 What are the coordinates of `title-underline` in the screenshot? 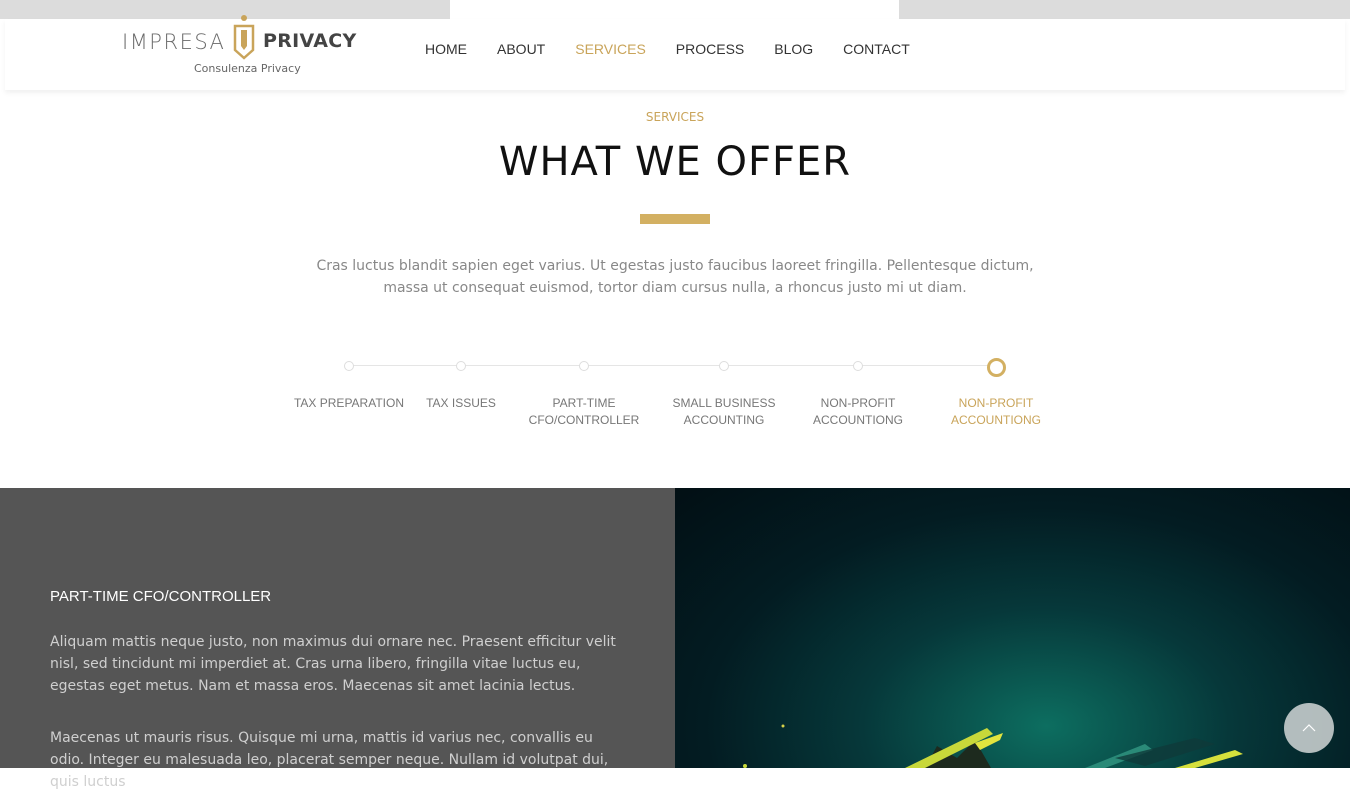 It's located at (675, 219).